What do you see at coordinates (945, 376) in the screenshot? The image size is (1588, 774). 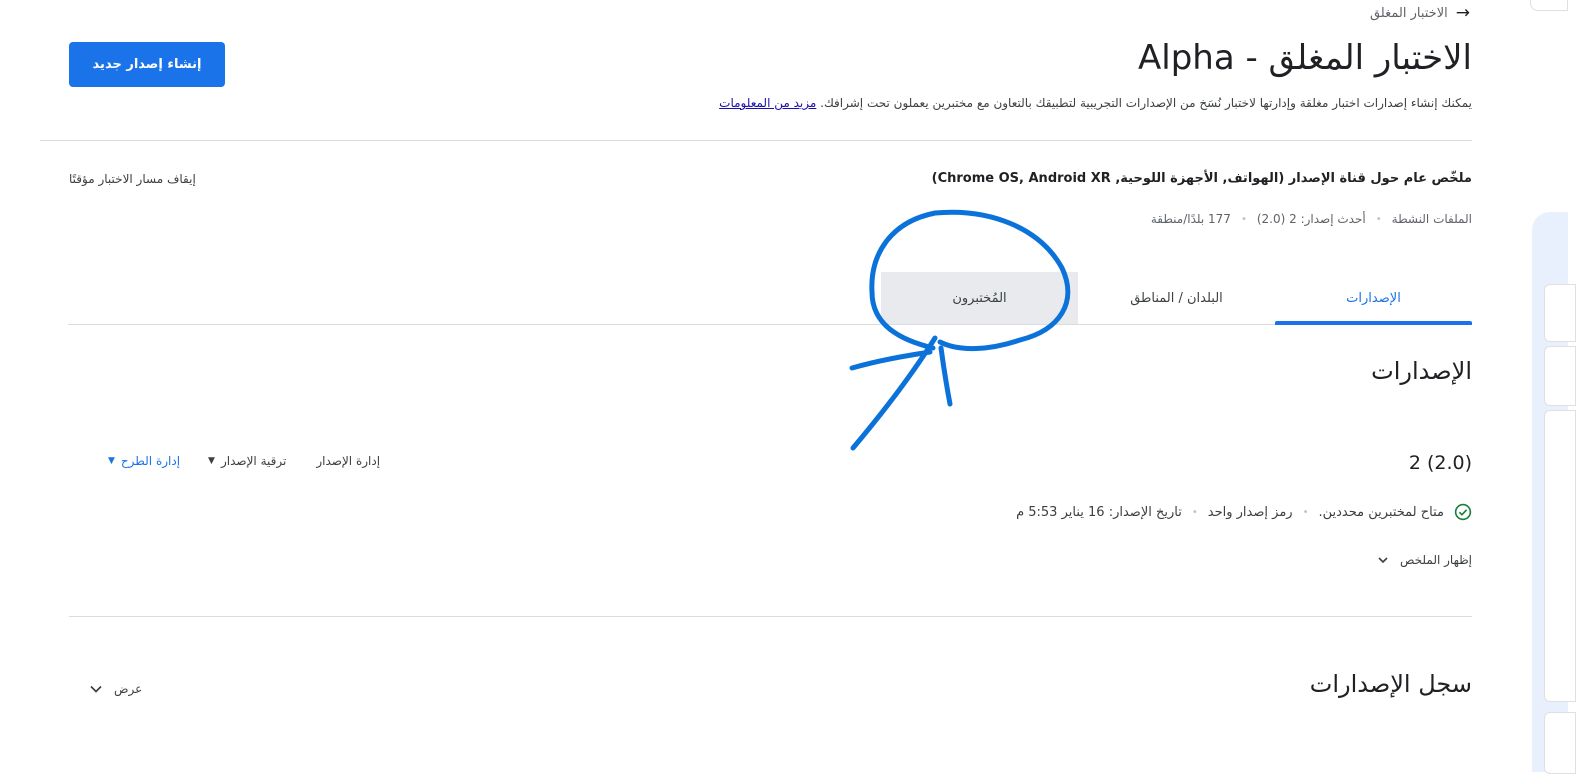 I see `annotation-arrow-head-right` at bounding box center [945, 376].